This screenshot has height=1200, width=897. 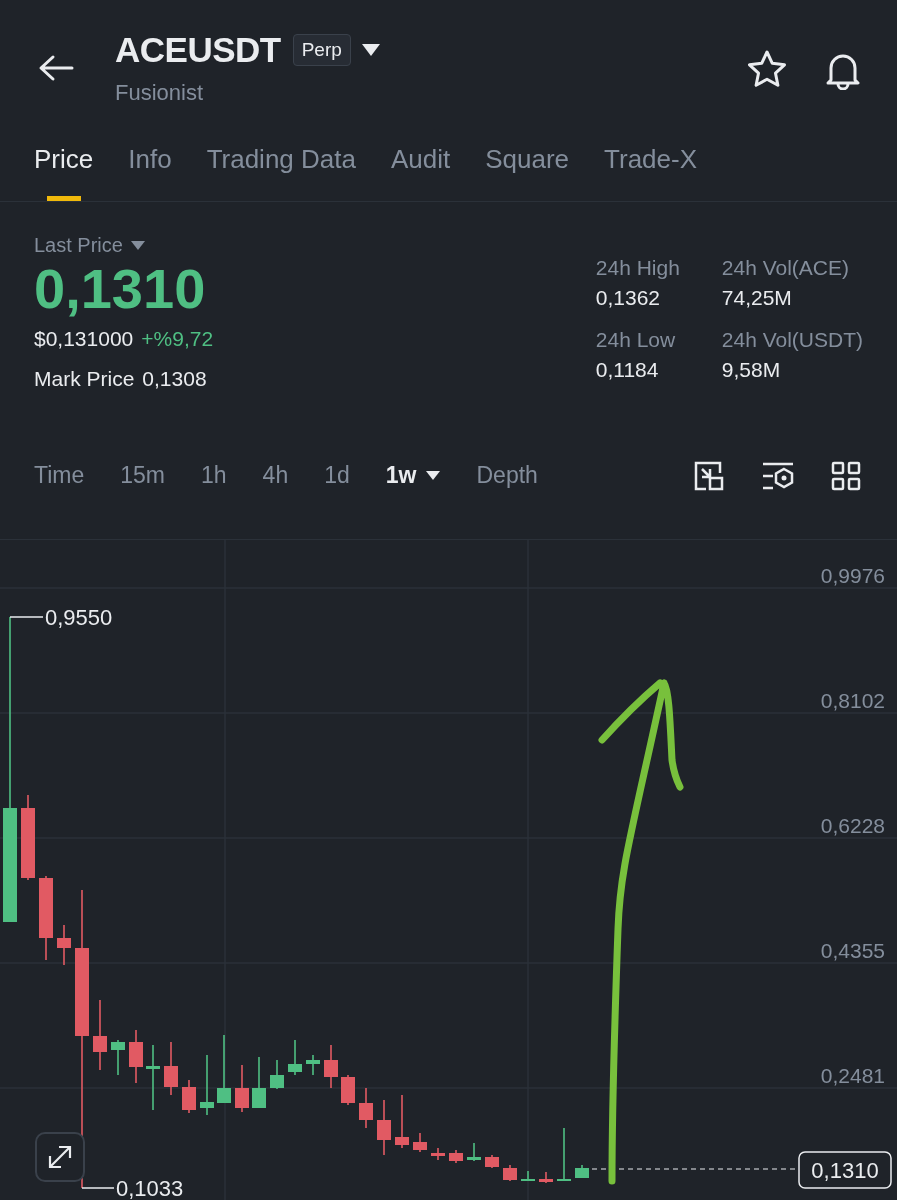 I want to click on stat-label: 24h Vol(ACE), so click(x=785, y=268).